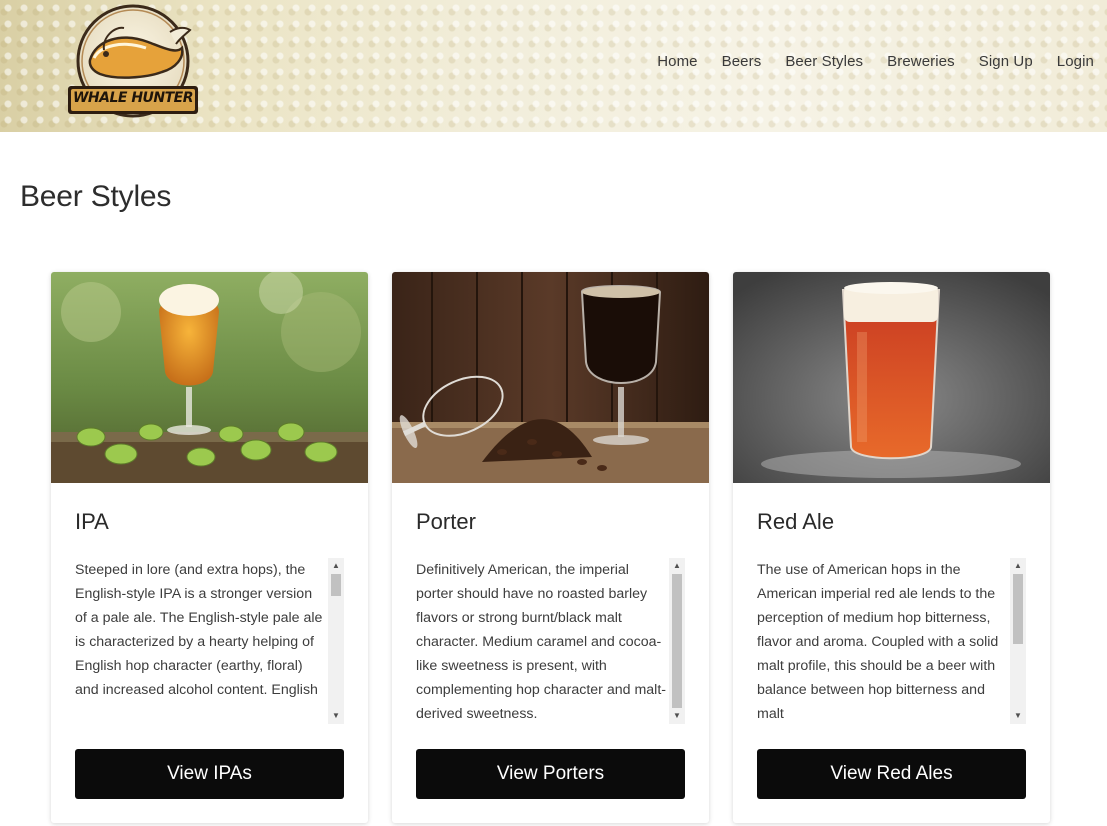  What do you see at coordinates (891, 774) in the screenshot?
I see `view-red-ales-button: View Red Ales` at bounding box center [891, 774].